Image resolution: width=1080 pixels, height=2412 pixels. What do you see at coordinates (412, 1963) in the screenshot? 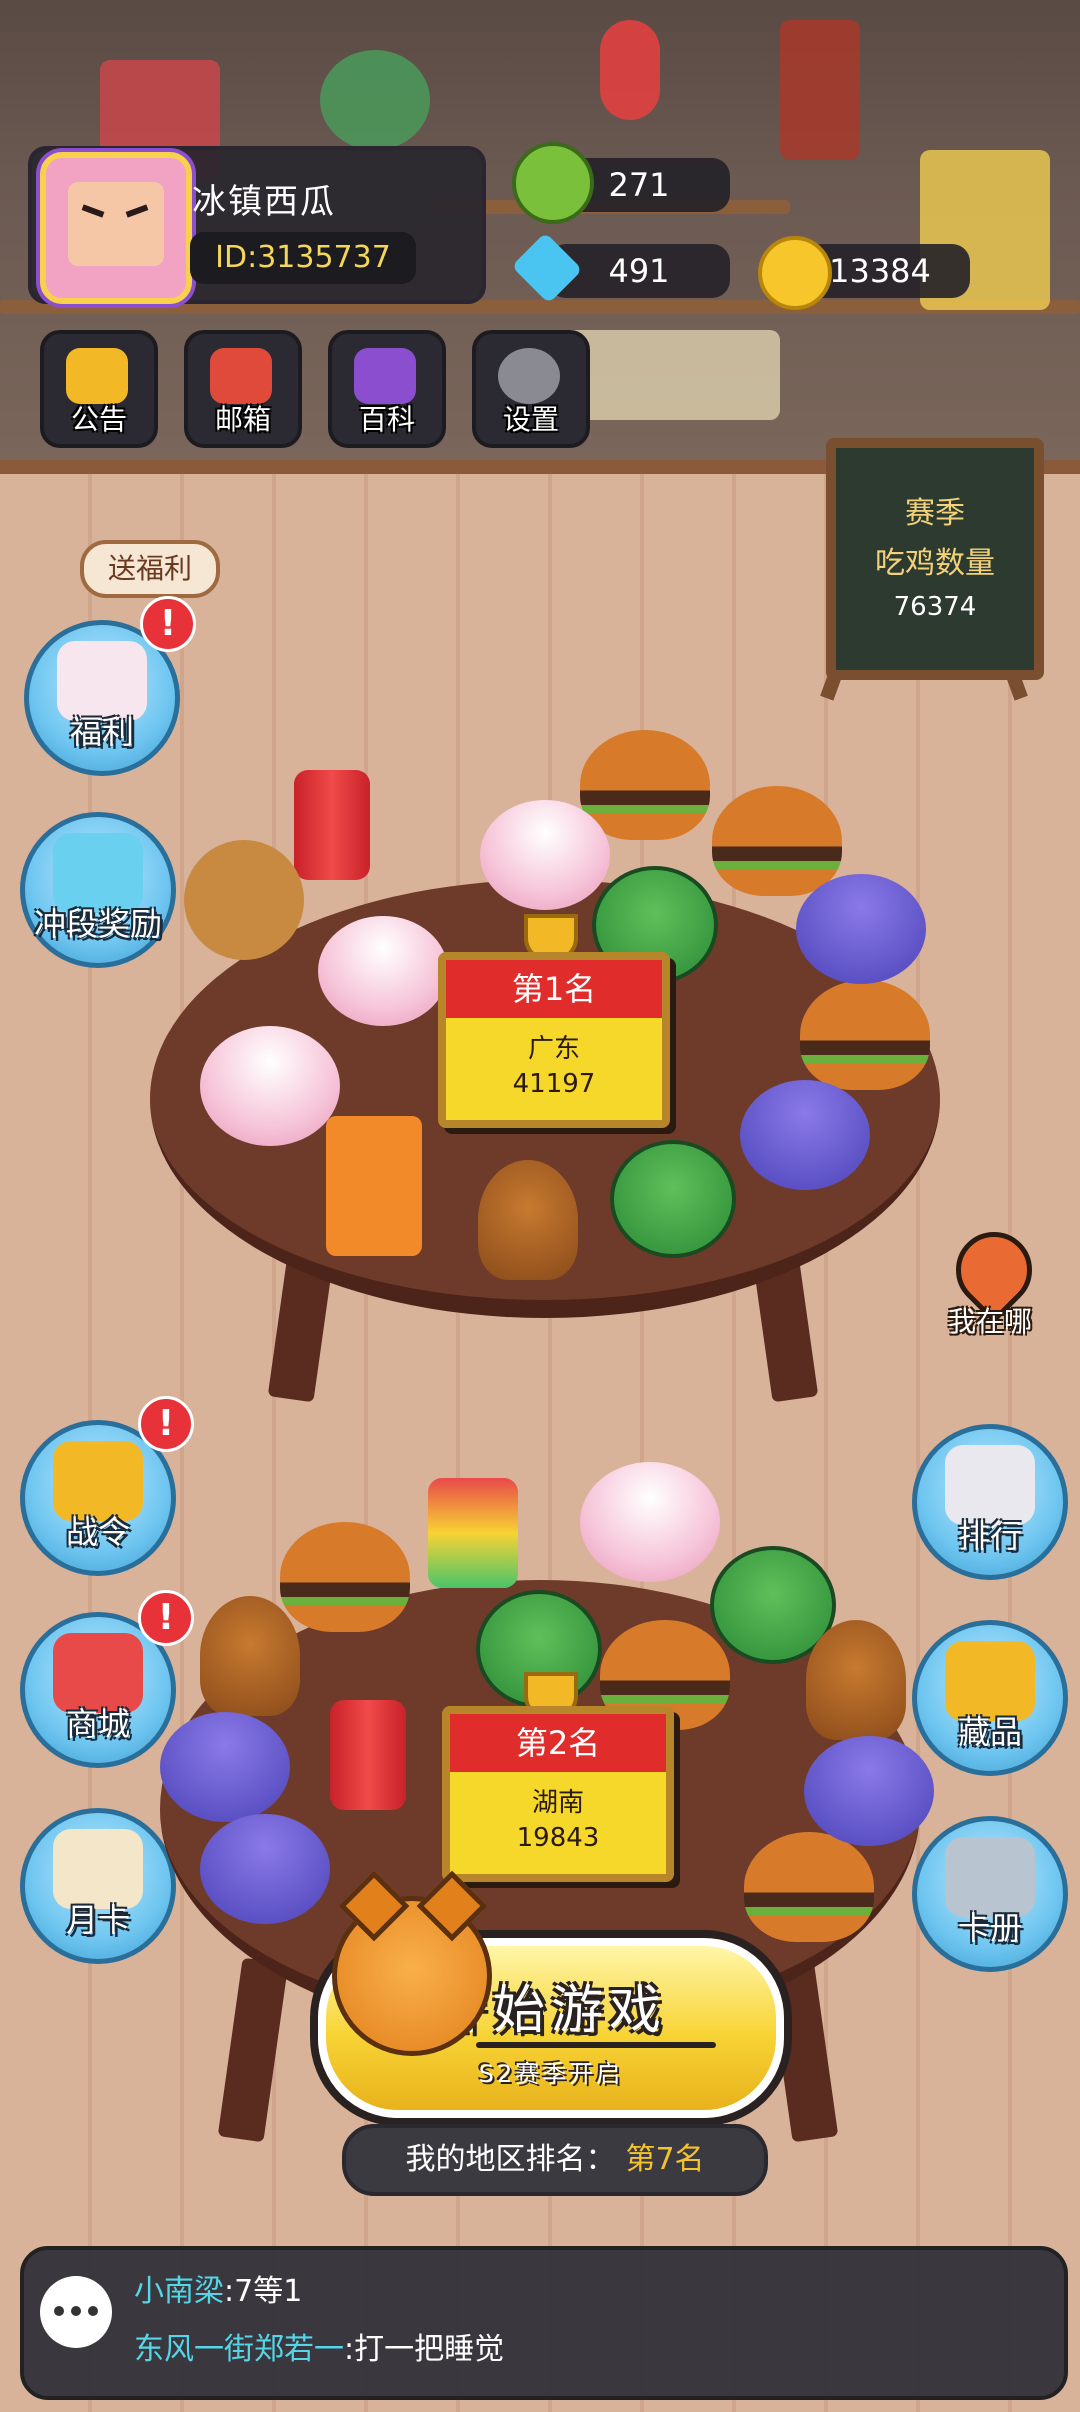
I see `tiger-mascot-icon` at bounding box center [412, 1963].